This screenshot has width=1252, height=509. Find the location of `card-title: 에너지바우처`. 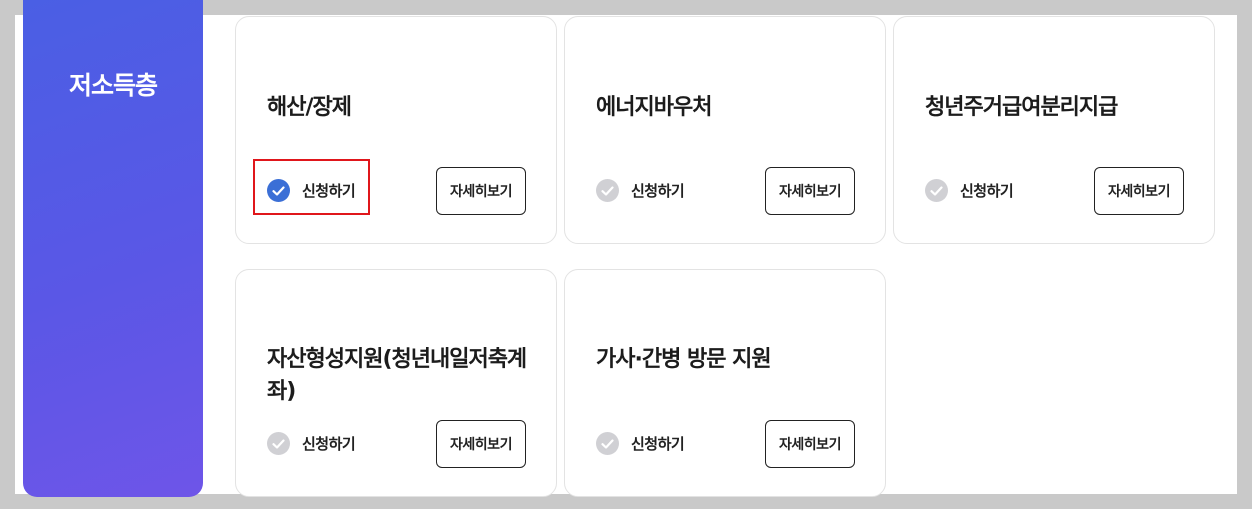

card-title: 에너지바우처 is located at coordinates (654, 107).